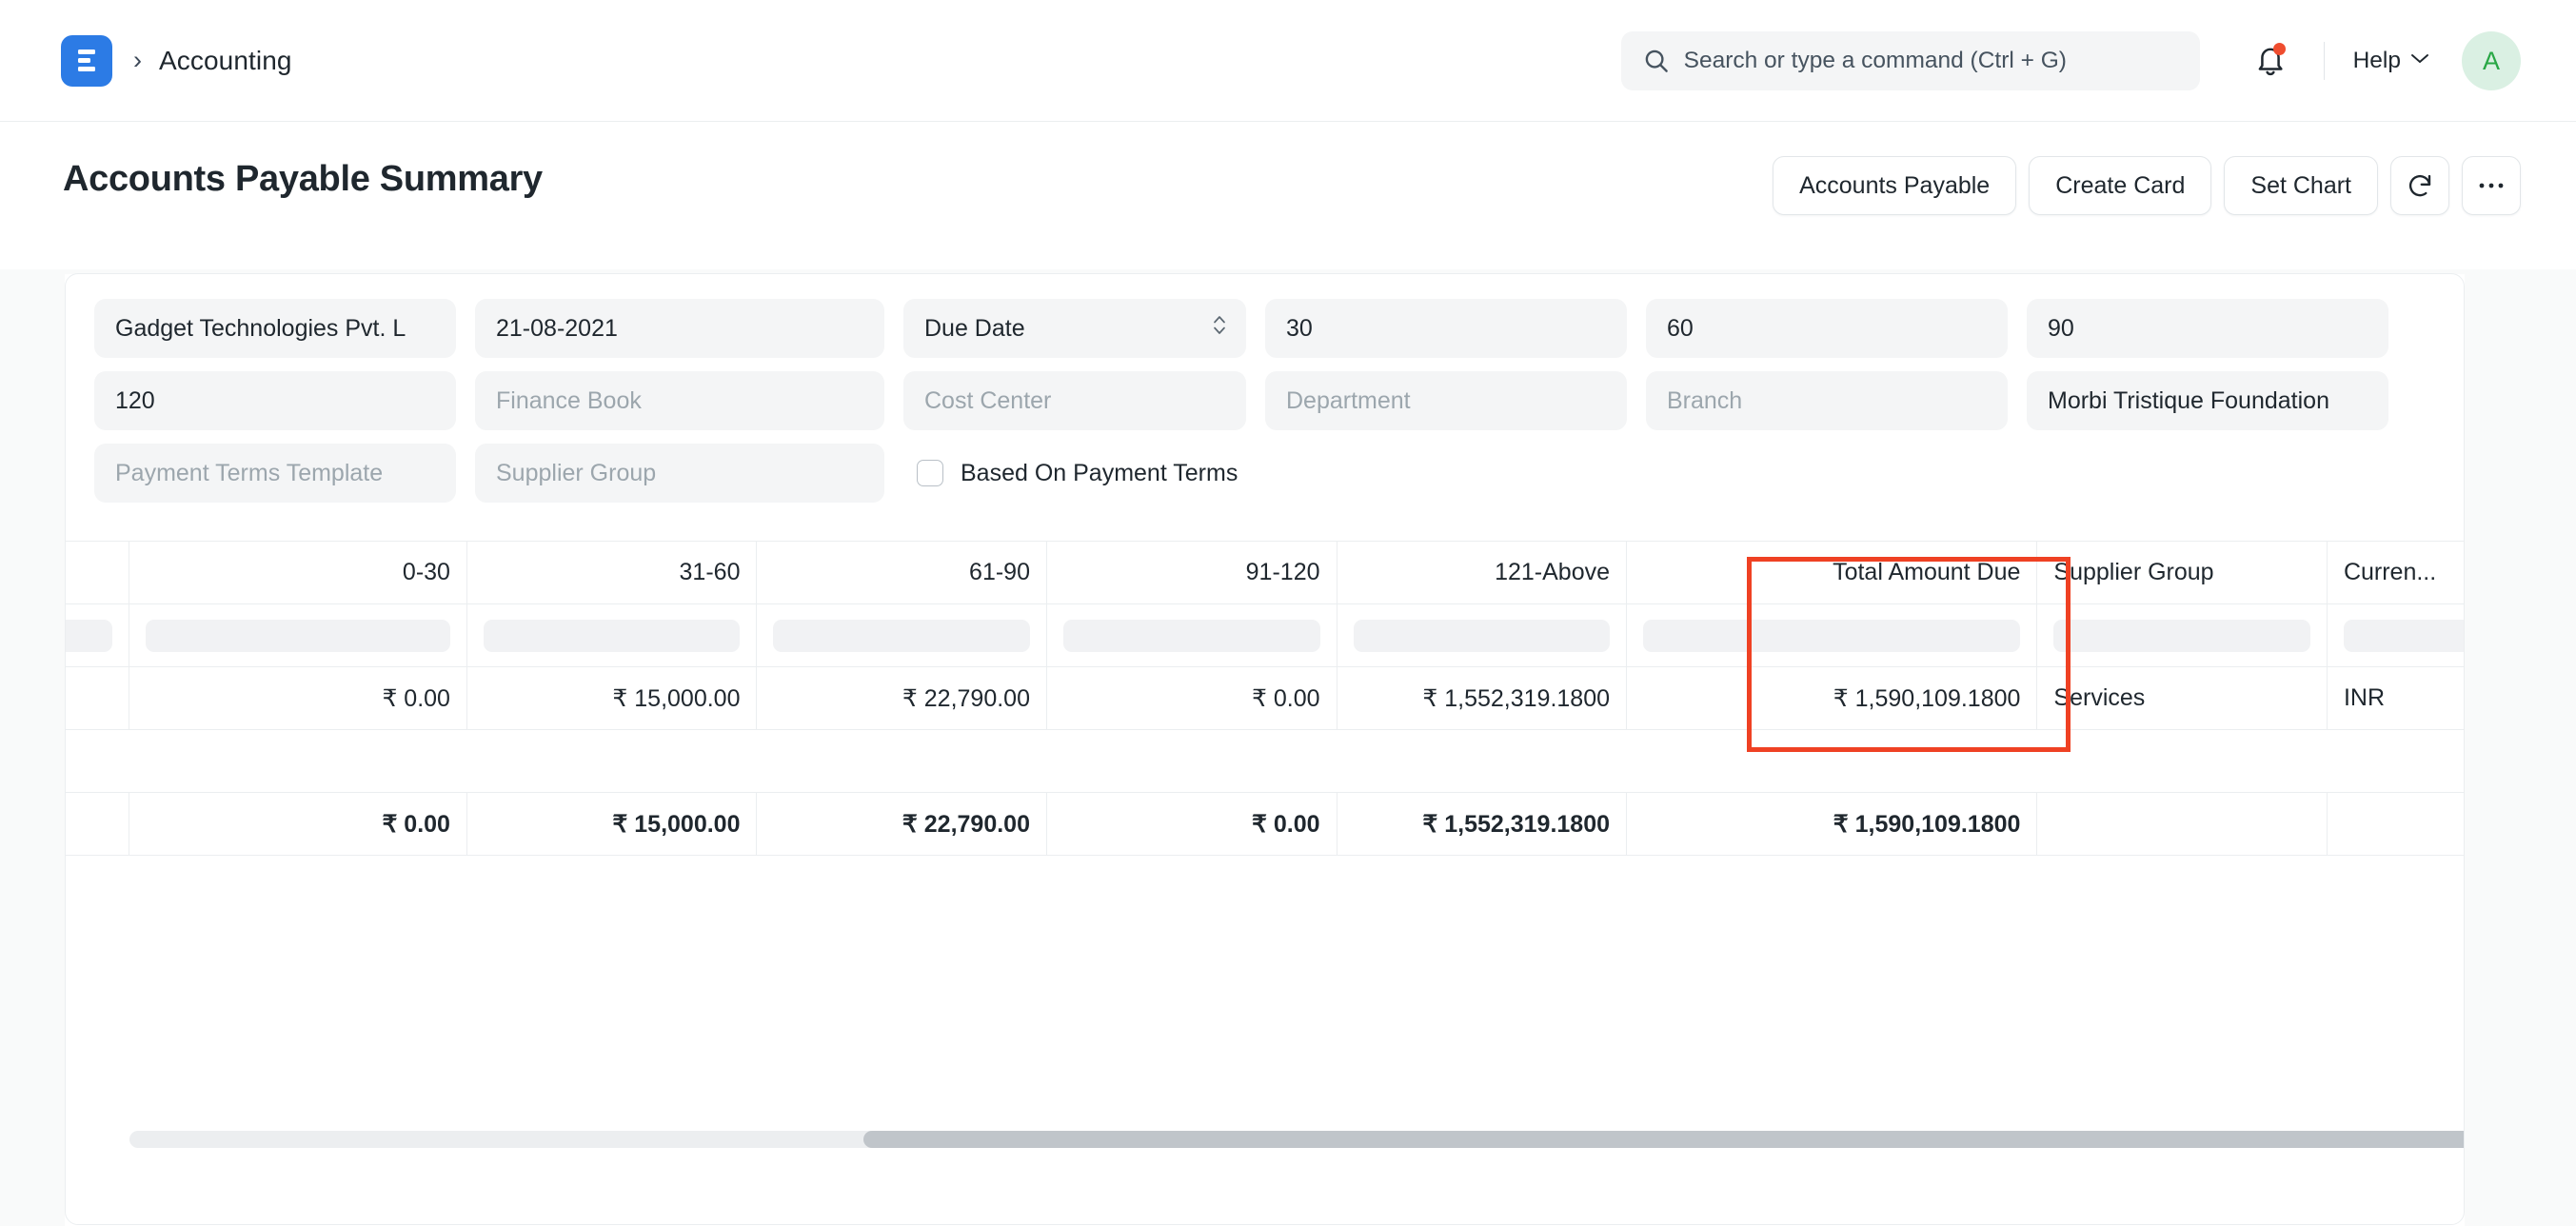  What do you see at coordinates (298, 572) in the screenshot?
I see `column-header-0-30: 0-30` at bounding box center [298, 572].